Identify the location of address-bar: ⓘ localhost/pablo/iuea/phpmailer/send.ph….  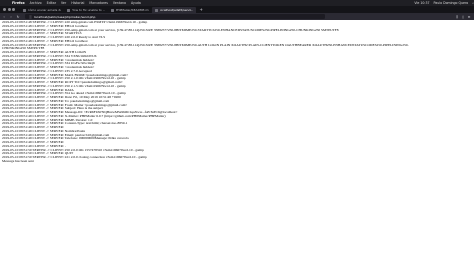
(175, 16).